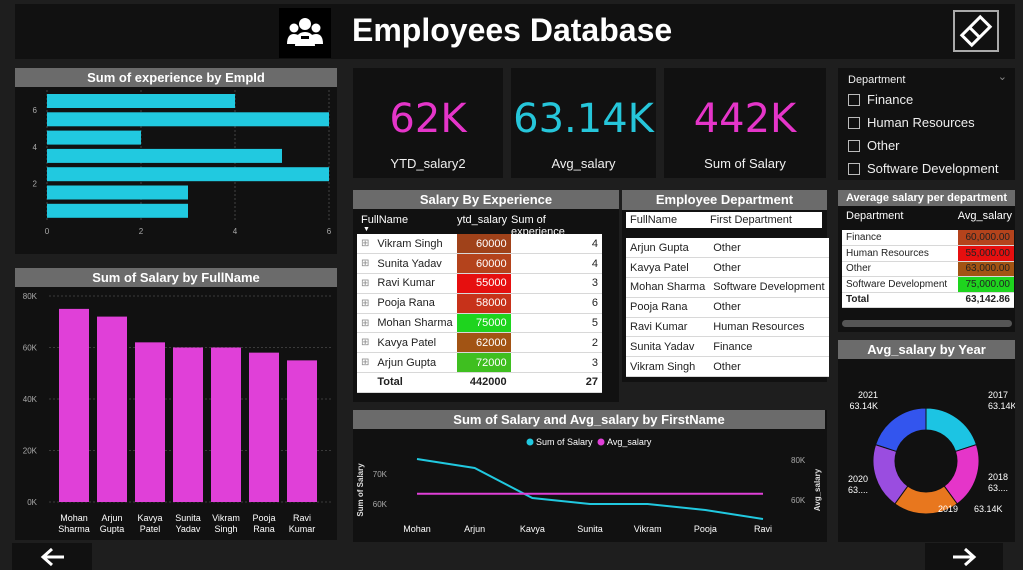  I want to click on table-row: Ravi Kumar Human Resources, so click(727, 327).